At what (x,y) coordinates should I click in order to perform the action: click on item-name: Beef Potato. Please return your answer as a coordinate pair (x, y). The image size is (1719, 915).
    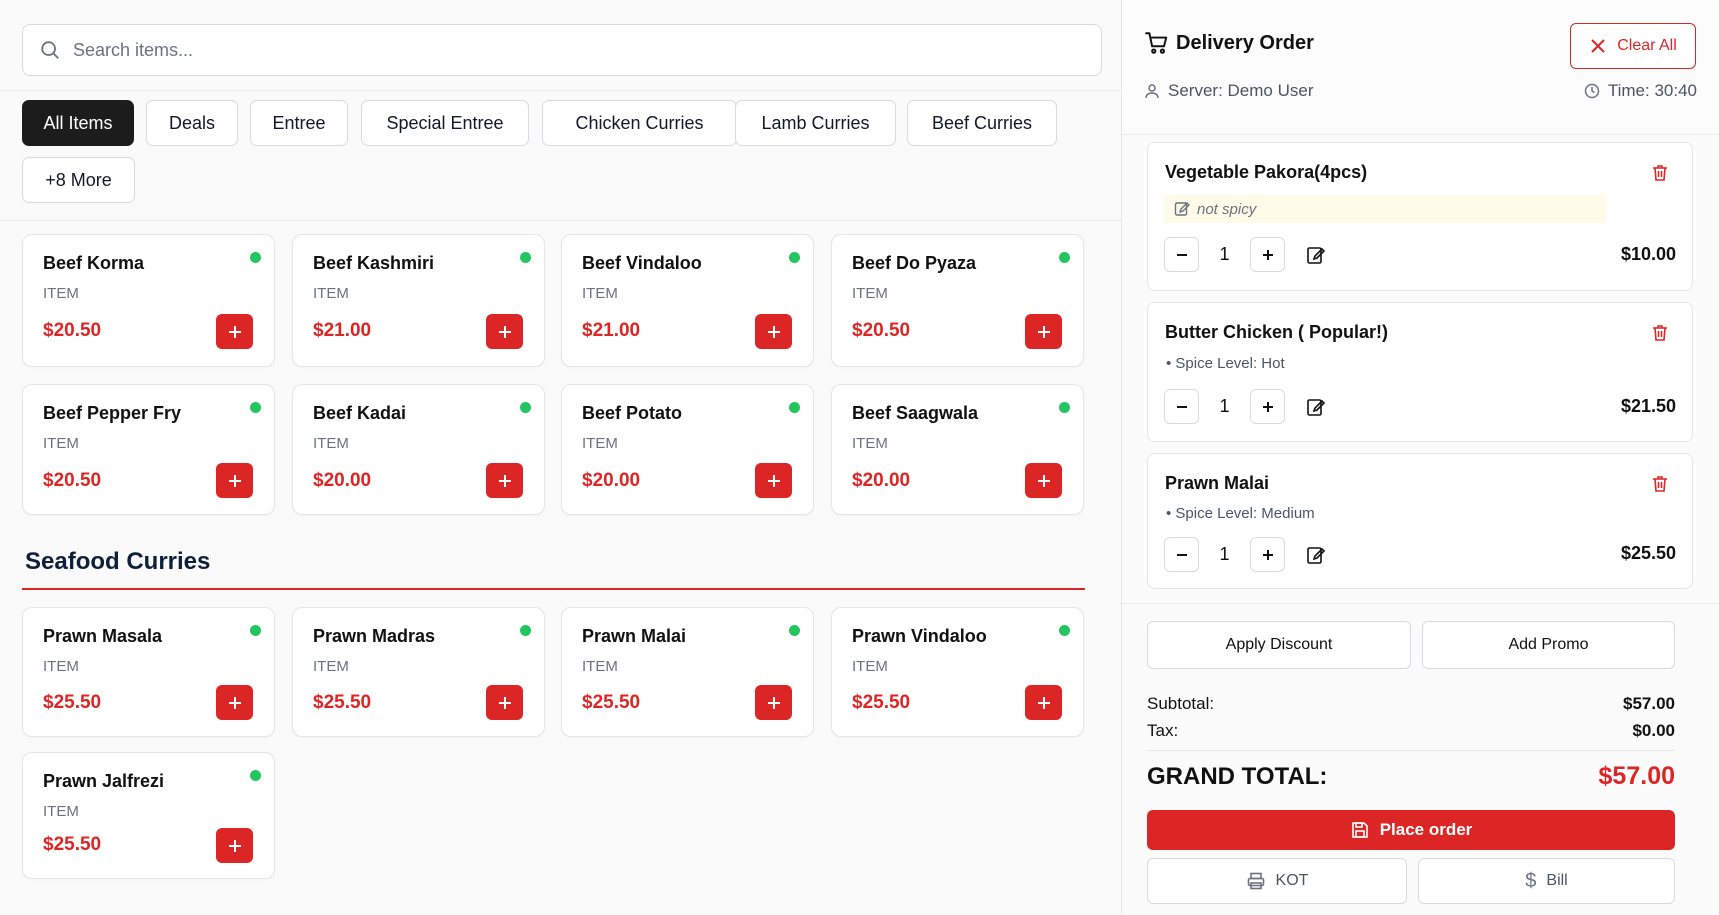
    Looking at the image, I should click on (632, 413).